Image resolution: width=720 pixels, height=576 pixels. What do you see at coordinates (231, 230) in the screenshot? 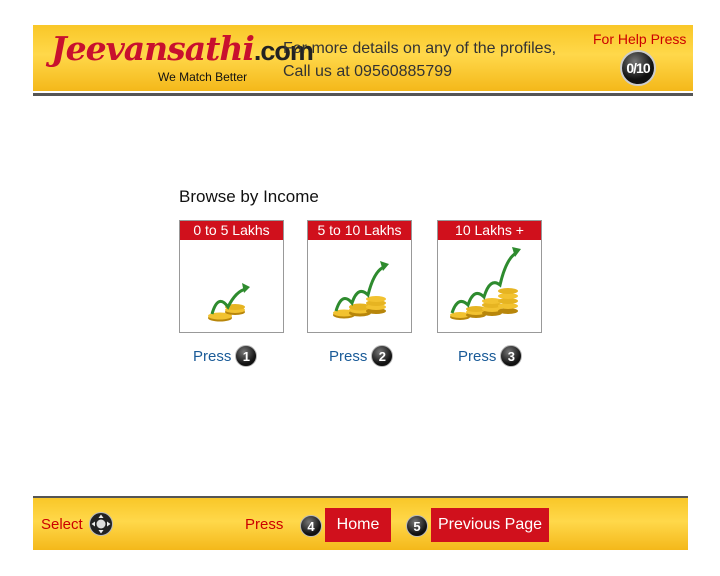
I see `card-label: 0 to 5 Lakhs` at bounding box center [231, 230].